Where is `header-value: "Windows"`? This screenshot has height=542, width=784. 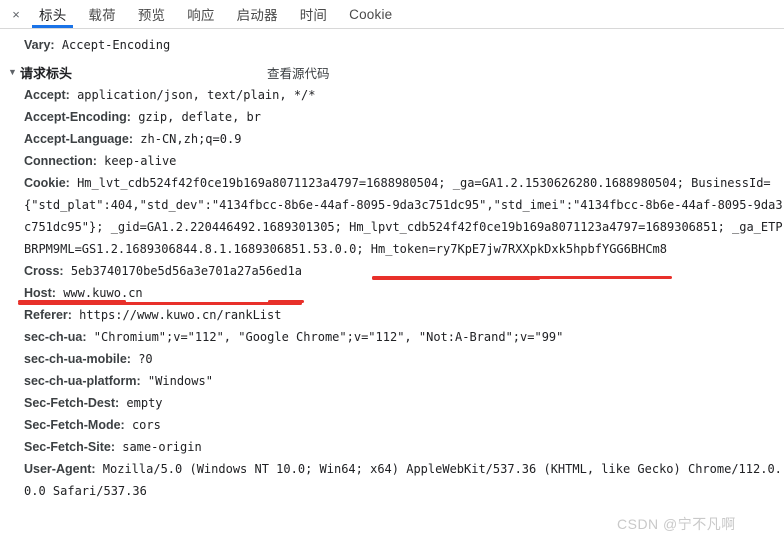 header-value: "Windows" is located at coordinates (180, 381).